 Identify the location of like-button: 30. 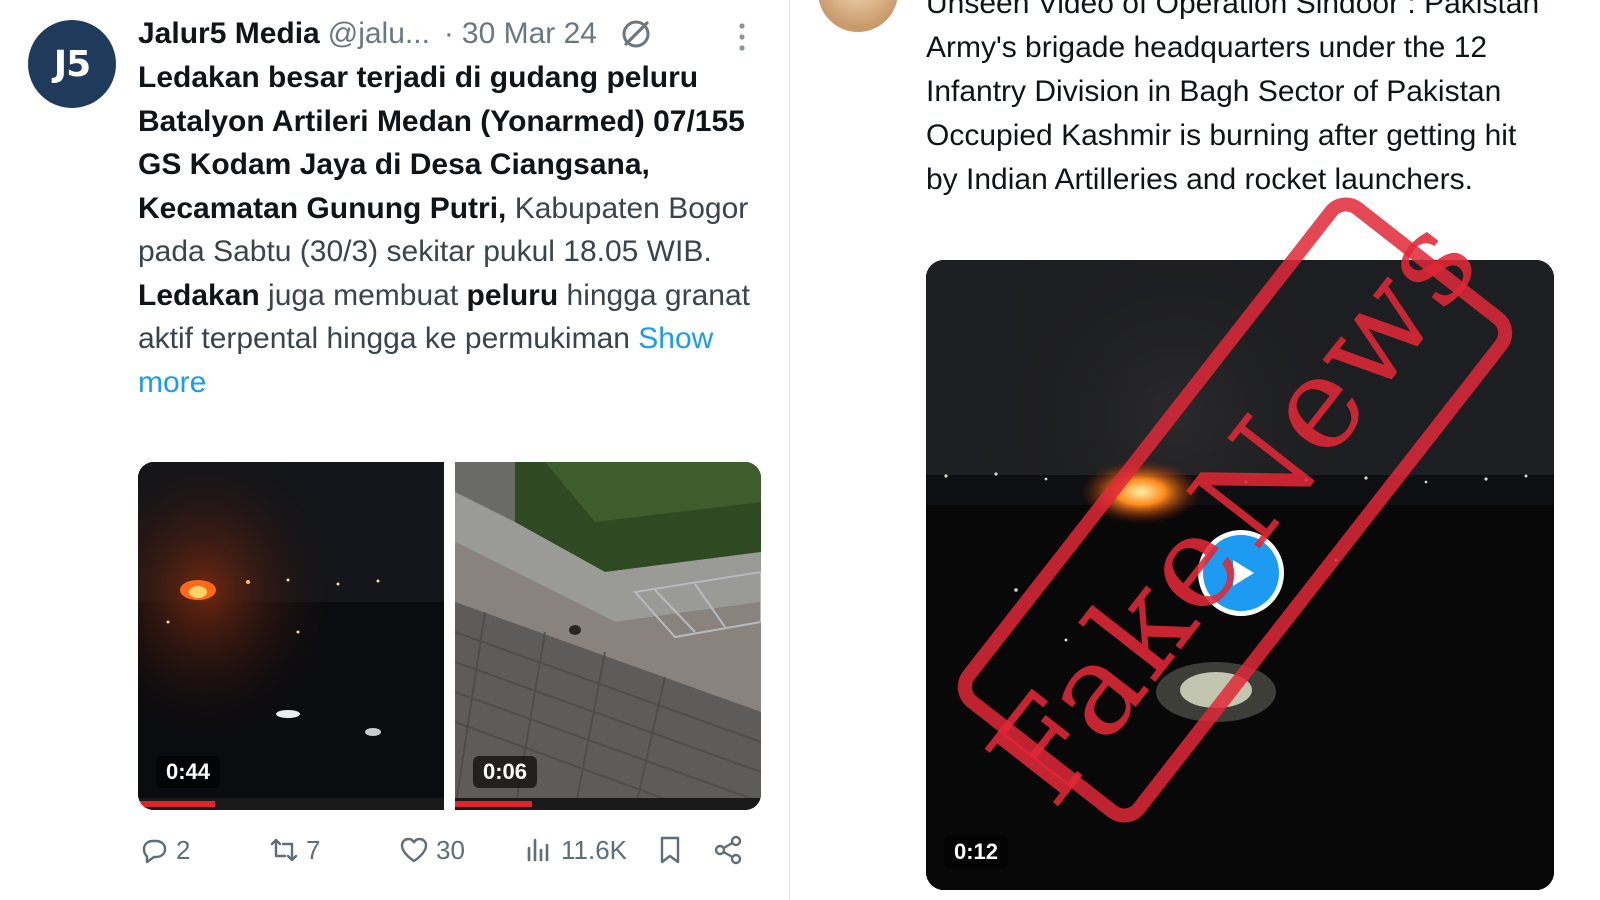
(431, 850).